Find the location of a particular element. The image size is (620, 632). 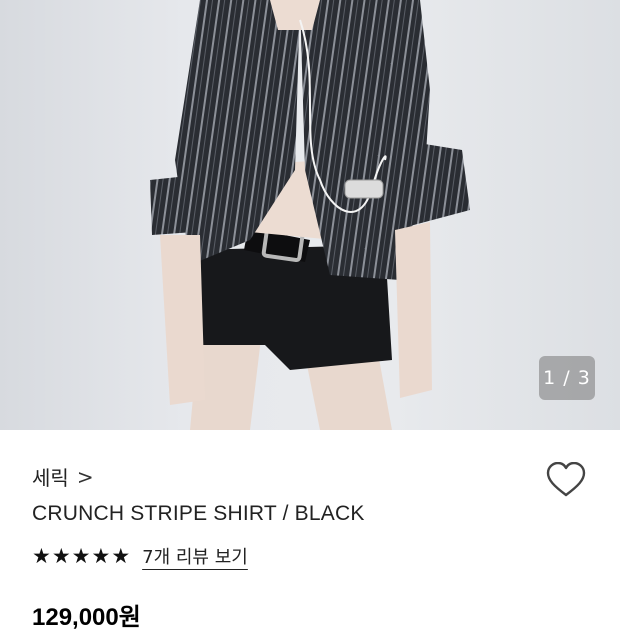

heart-icon is located at coordinates (566, 481).